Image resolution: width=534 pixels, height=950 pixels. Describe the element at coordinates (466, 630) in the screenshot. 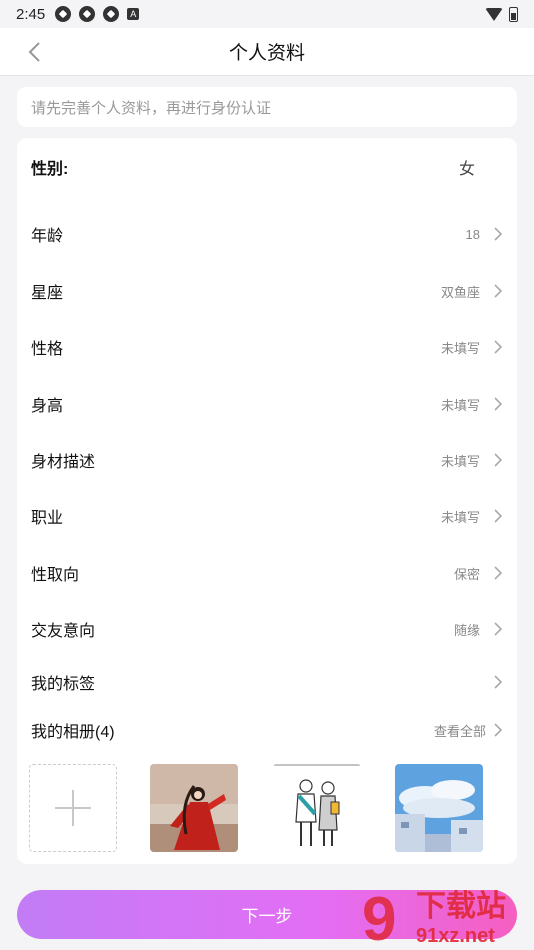

I see `row-value: 随缘` at that location.